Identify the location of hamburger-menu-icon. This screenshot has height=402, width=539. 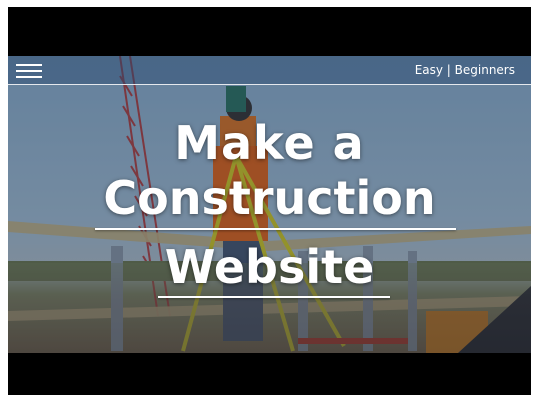
(29, 71).